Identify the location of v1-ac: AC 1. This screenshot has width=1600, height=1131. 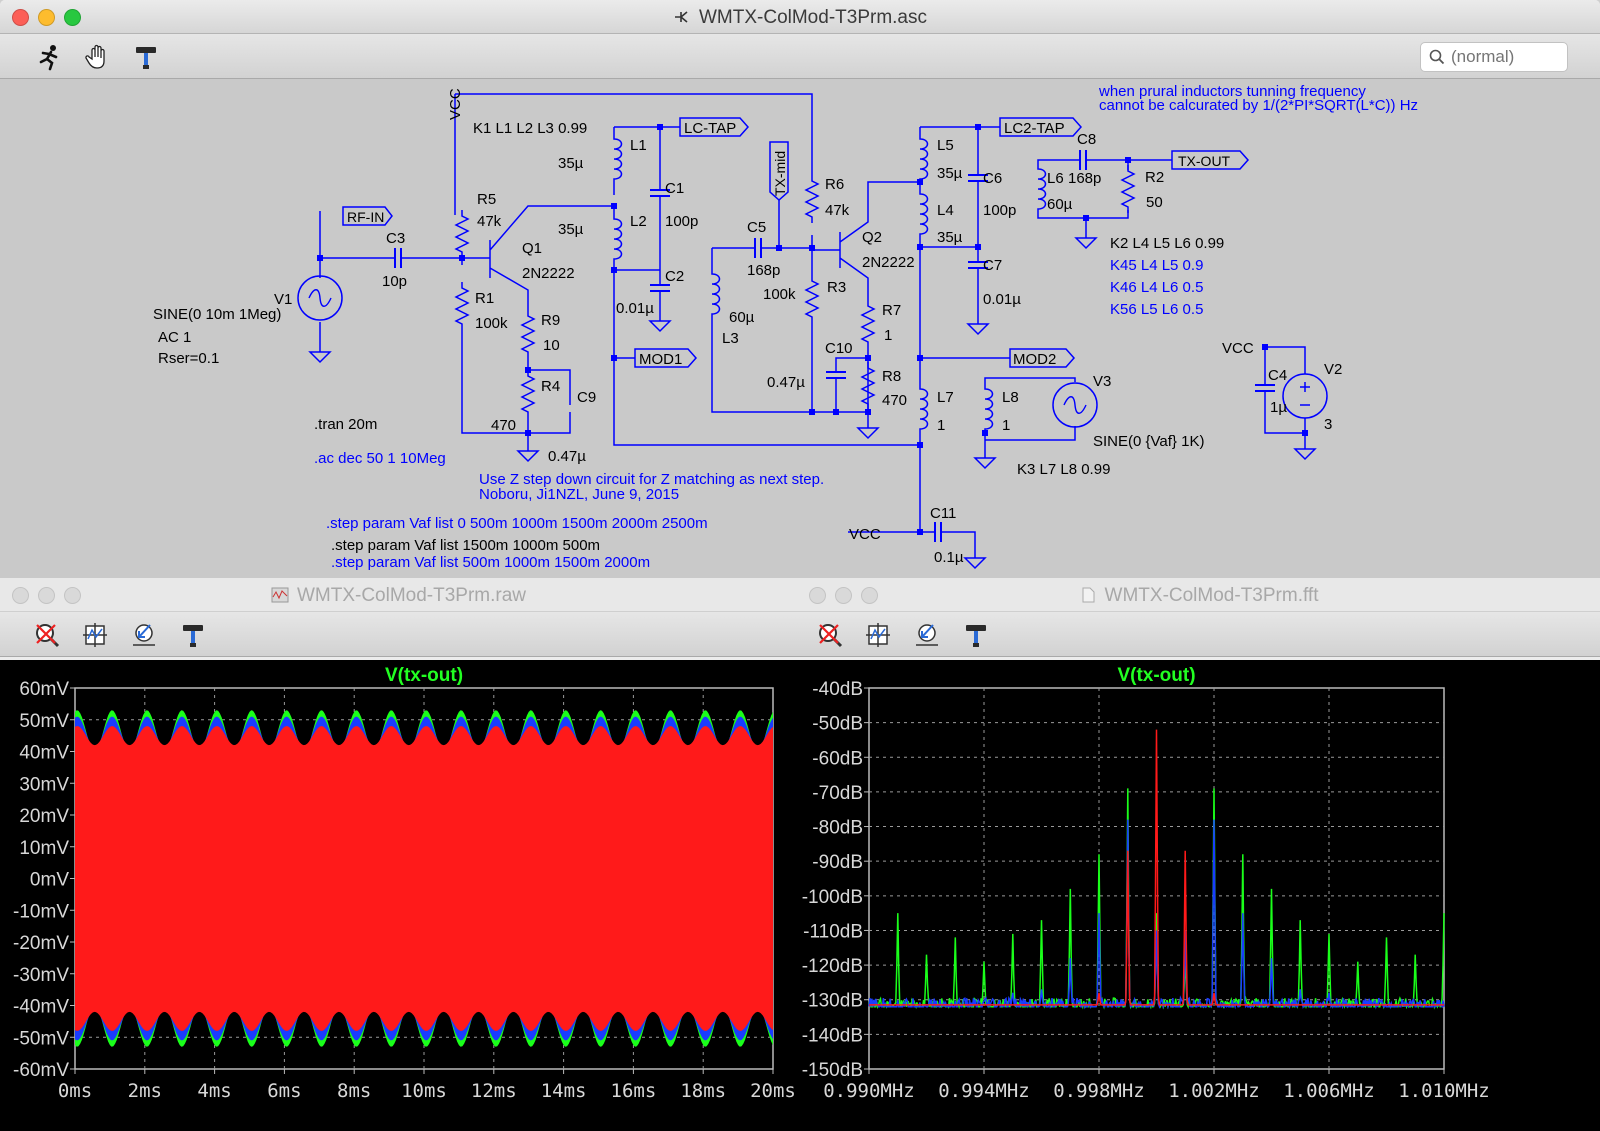
(174, 337).